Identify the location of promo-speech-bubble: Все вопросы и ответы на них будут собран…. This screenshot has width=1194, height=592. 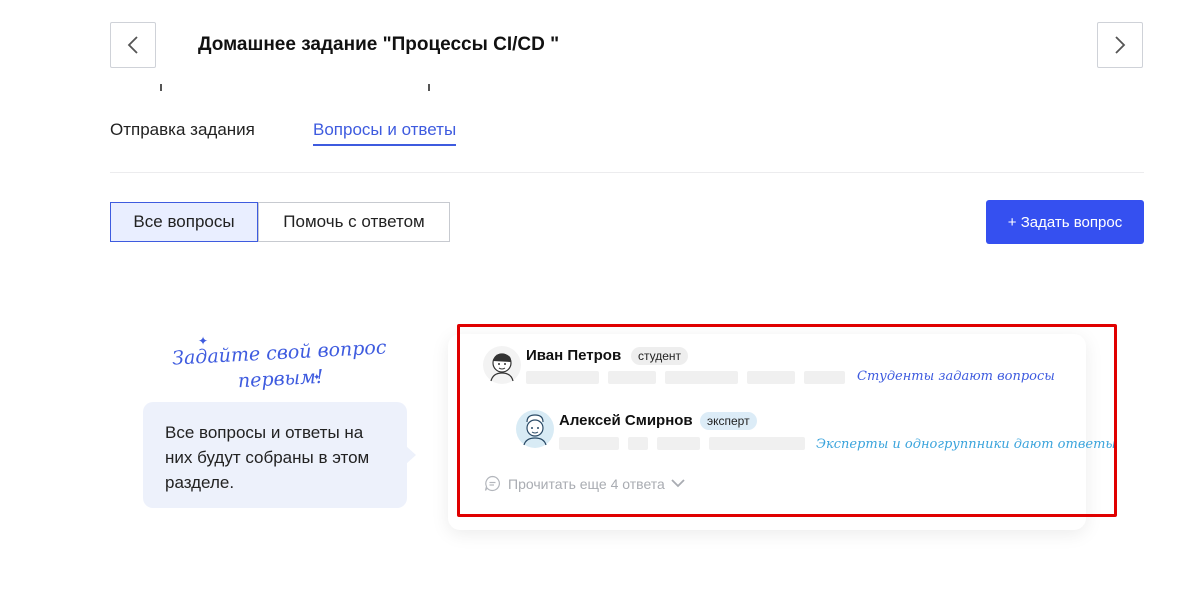
(279, 455).